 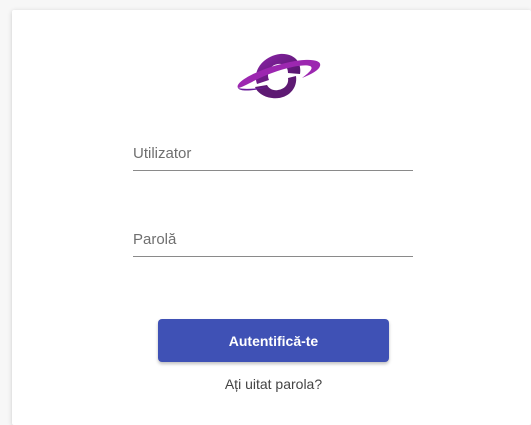 I want to click on forgot-password-link: Ați uitat parola?, so click(x=273, y=384).